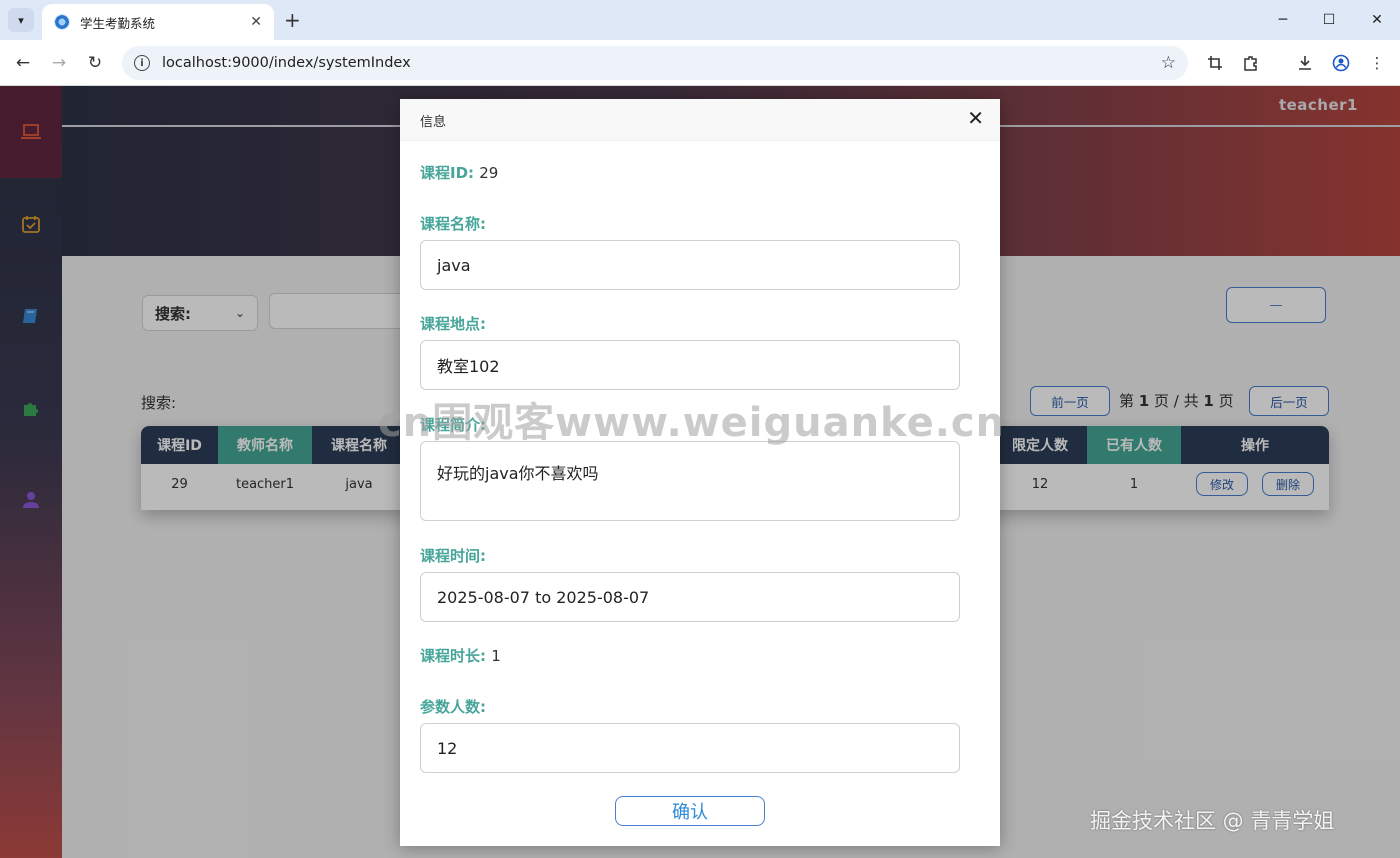 Image resolution: width=1400 pixels, height=858 pixels. What do you see at coordinates (453, 224) in the screenshot?
I see `course-name-label: 课程名称:` at bounding box center [453, 224].